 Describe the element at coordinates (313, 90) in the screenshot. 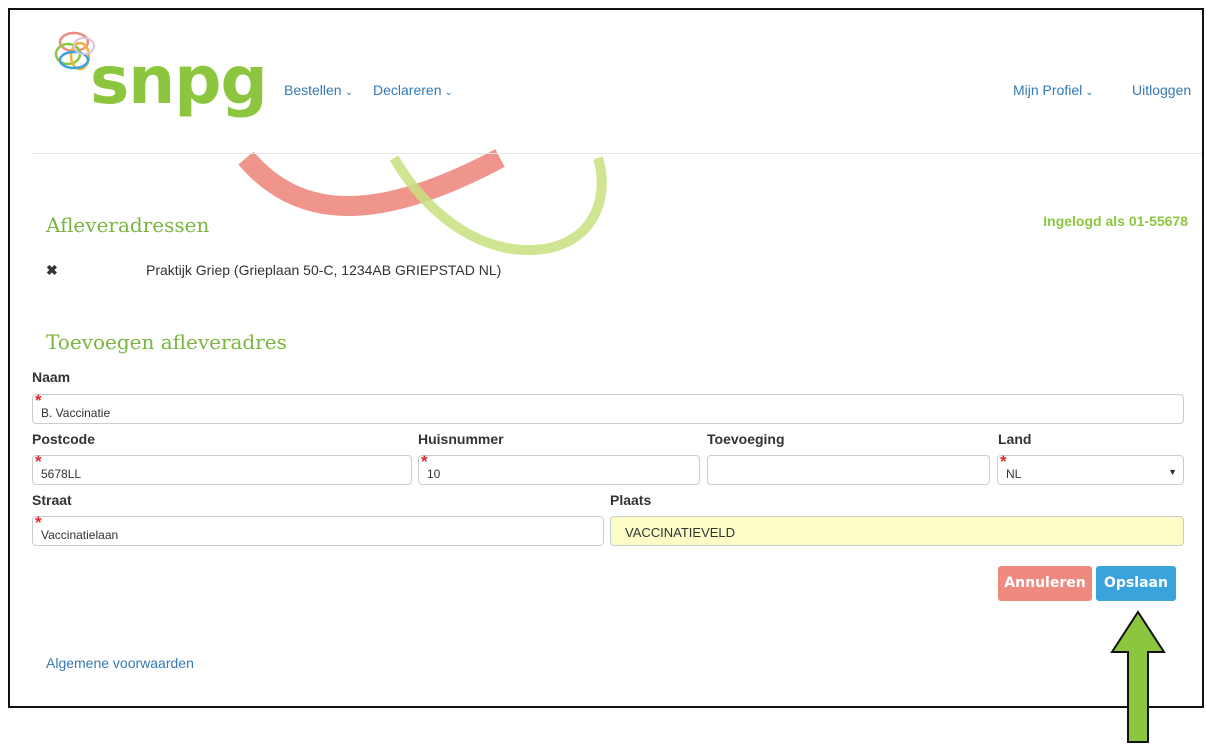

I see `nav-bestellen-label: Bestellen` at that location.